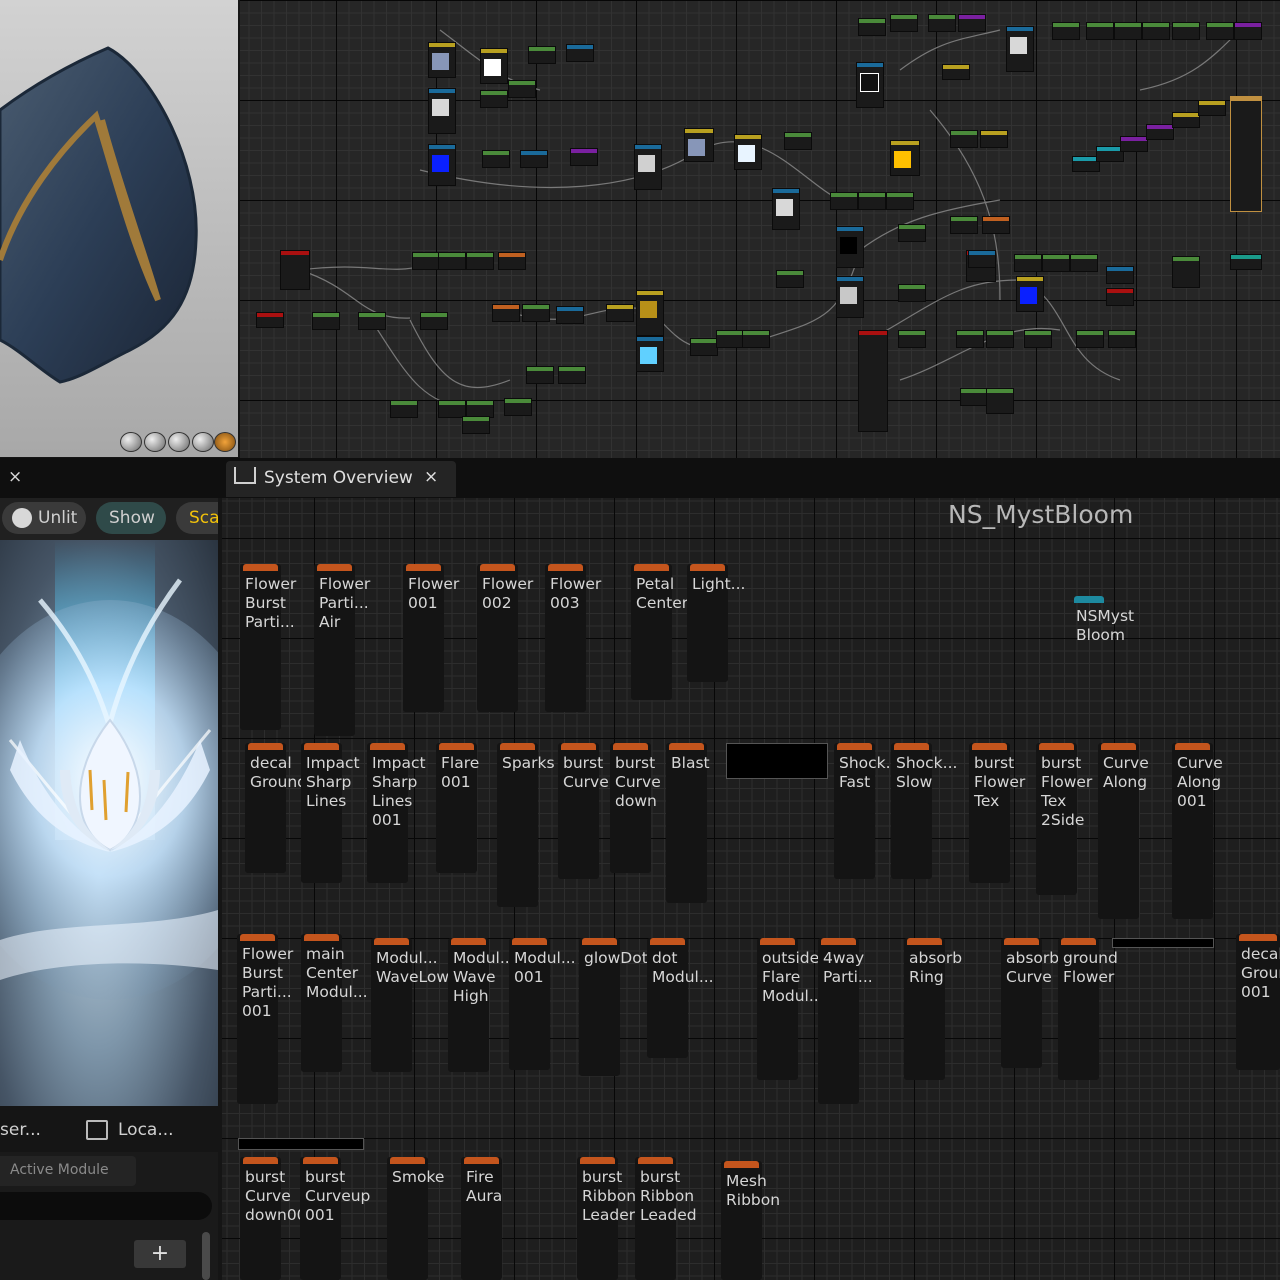  I want to click on system-node: NSMyst Bloom, so click(1102, 621).